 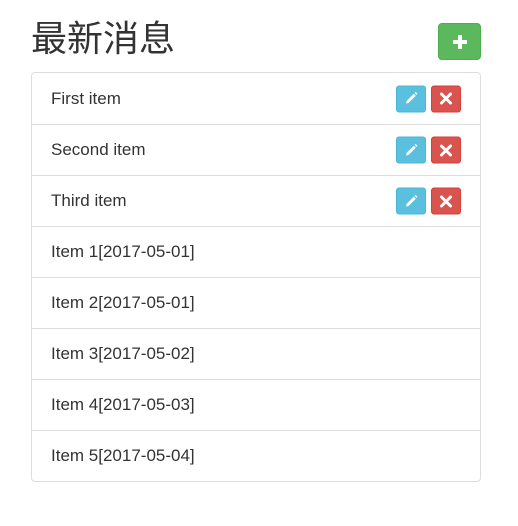 What do you see at coordinates (256, 455) in the screenshot?
I see `list-item: Item 5[2017-05-04]` at bounding box center [256, 455].